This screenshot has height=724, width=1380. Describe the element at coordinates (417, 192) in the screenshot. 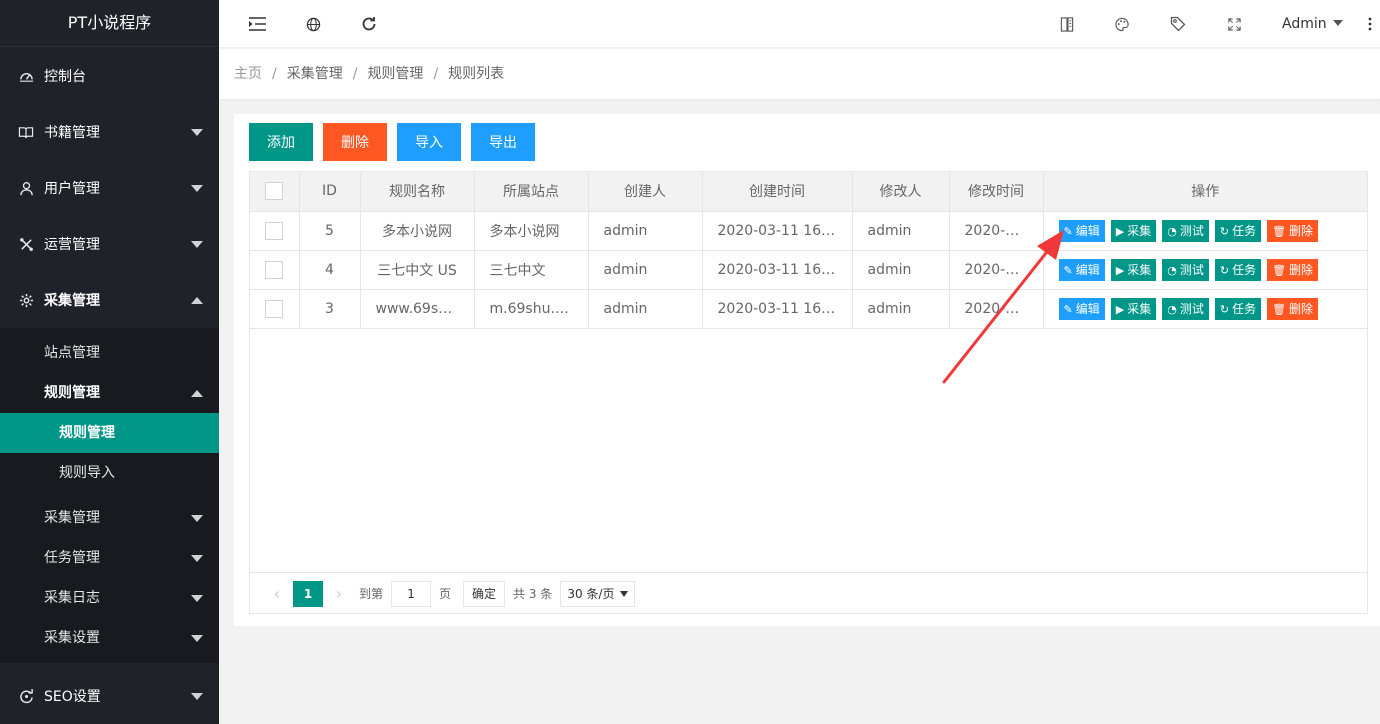

I see `column-header-name: 规则名称` at that location.